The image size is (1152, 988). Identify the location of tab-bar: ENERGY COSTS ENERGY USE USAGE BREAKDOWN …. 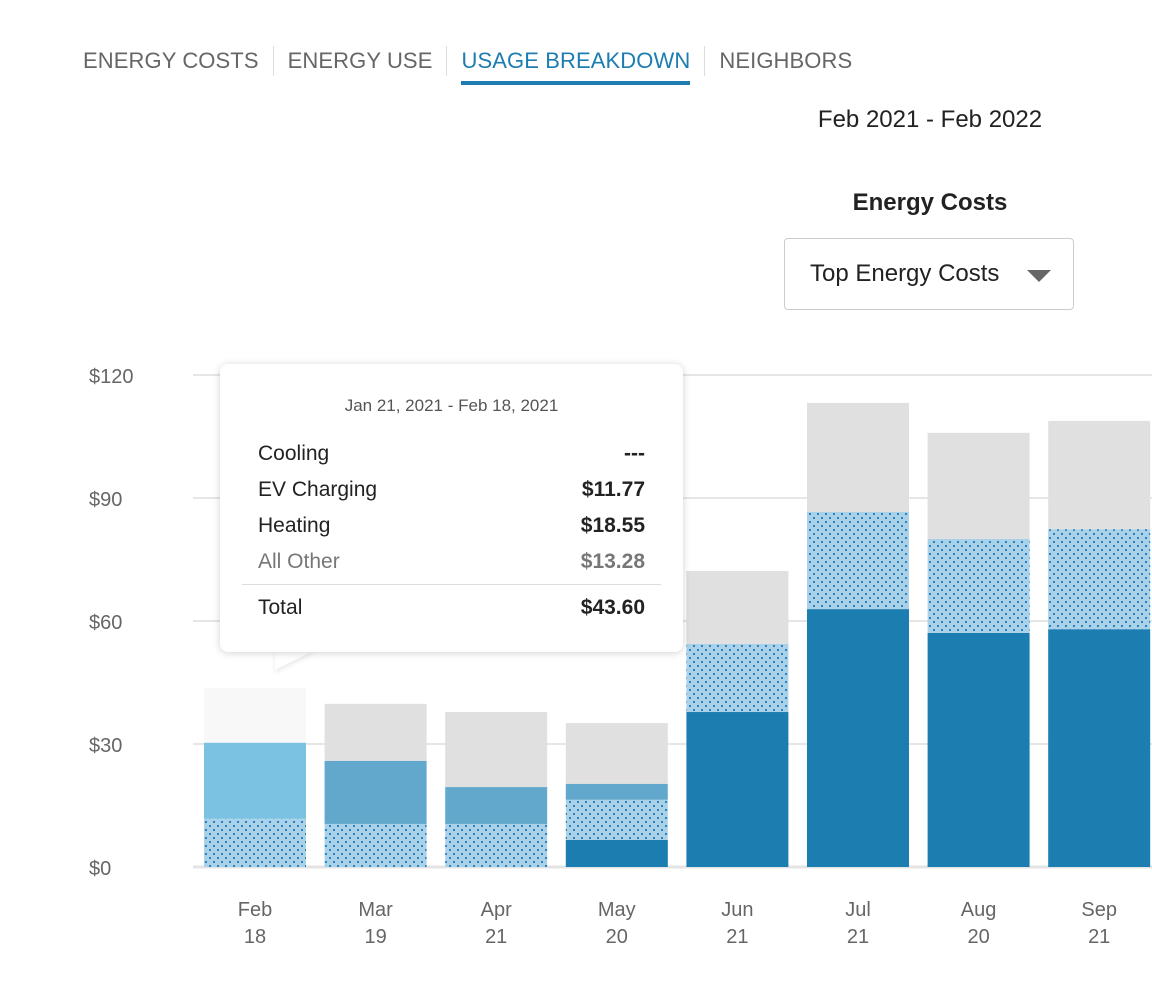
(467, 67).